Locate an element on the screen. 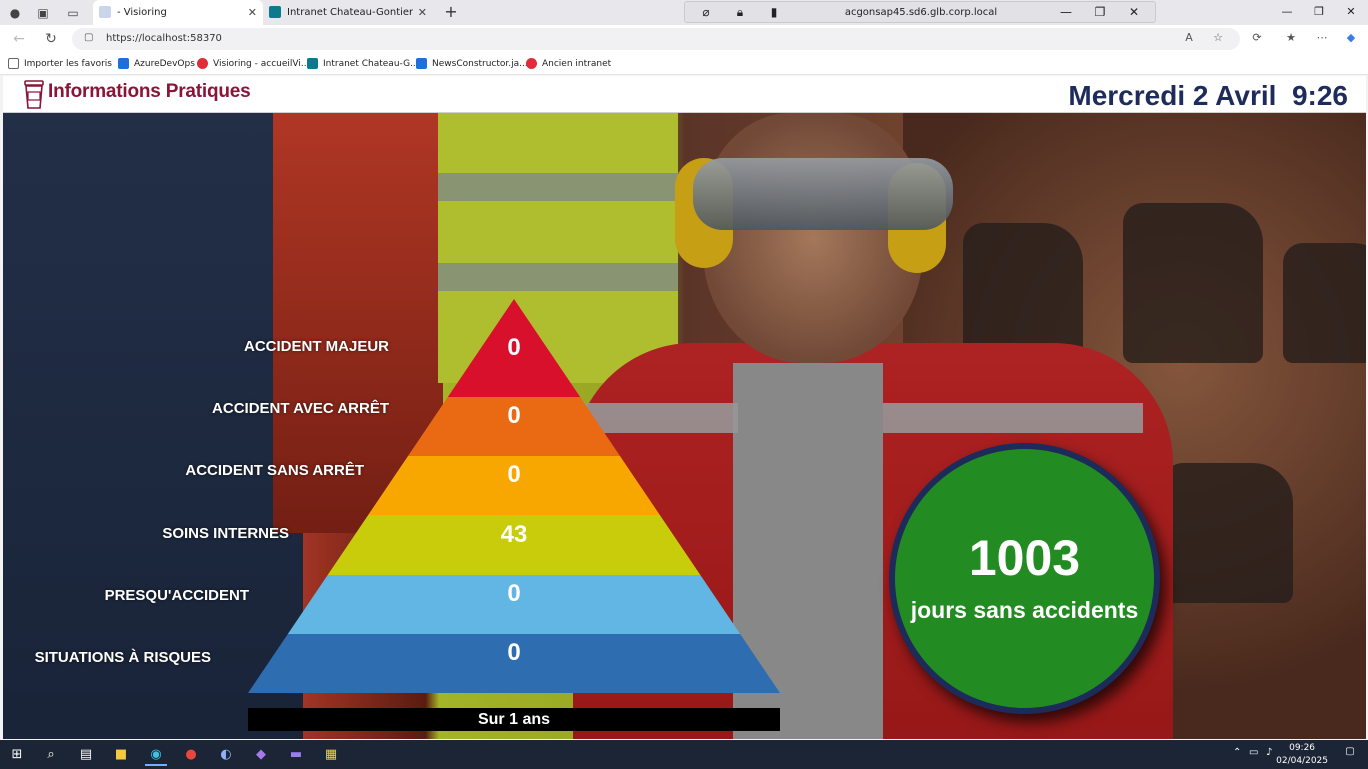 The height and width of the screenshot is (769, 1368). visual-studio-icon: ◆ is located at coordinates (261, 755).